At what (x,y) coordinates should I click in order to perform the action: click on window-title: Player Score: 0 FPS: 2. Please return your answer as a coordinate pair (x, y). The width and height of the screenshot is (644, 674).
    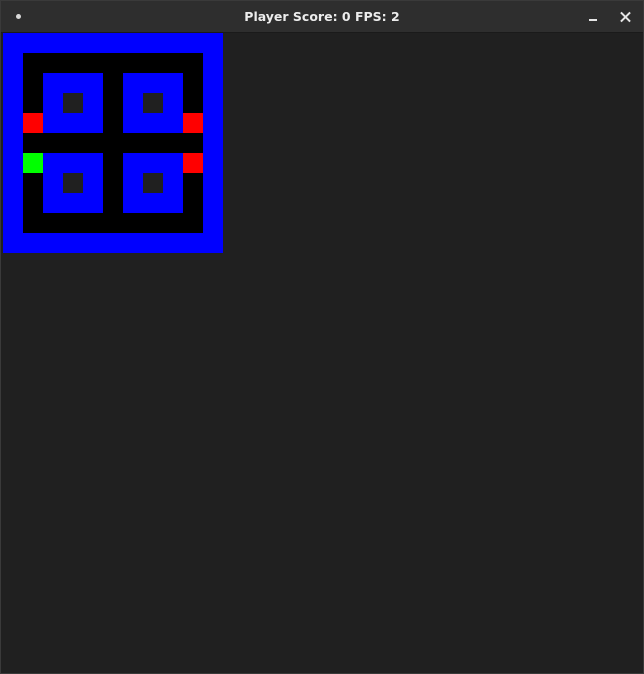
    Looking at the image, I should click on (322, 16).